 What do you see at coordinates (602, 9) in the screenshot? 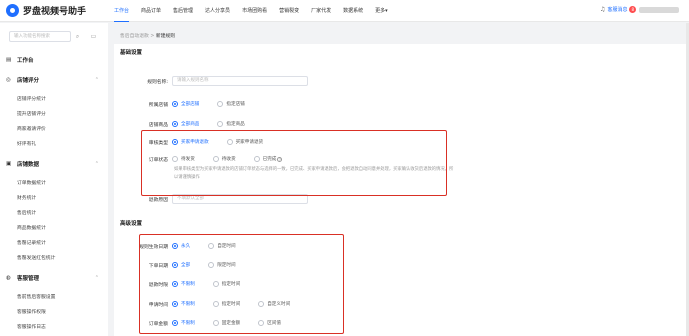
I see `bell-icon: ♫` at bounding box center [602, 9].